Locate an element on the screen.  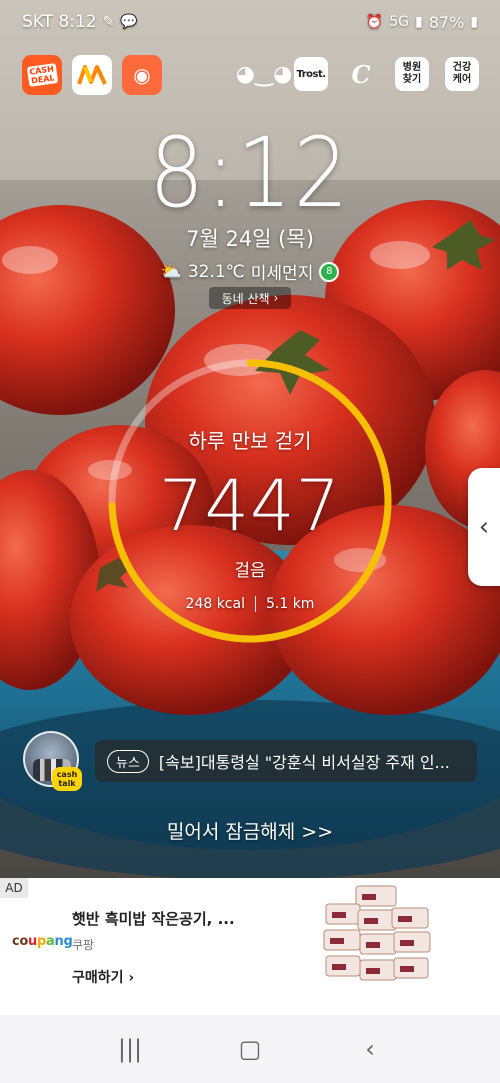
trost-shortcut: Trost. is located at coordinates (311, 74).